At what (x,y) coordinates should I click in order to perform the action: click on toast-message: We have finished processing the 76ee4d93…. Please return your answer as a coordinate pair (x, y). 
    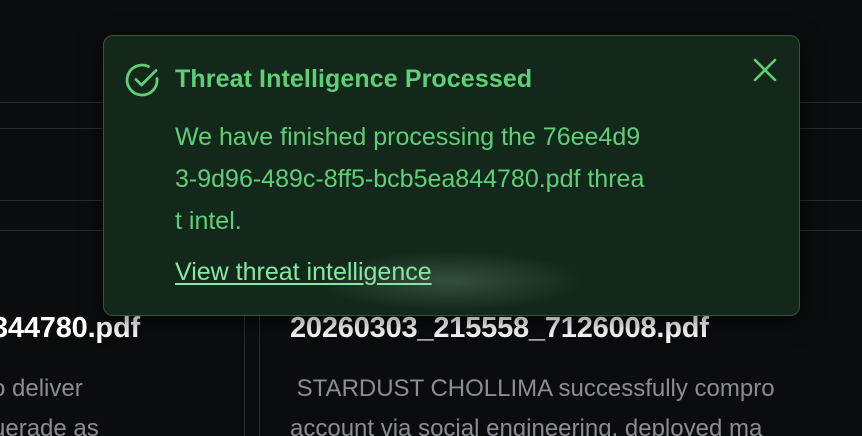
    Looking at the image, I should click on (410, 179).